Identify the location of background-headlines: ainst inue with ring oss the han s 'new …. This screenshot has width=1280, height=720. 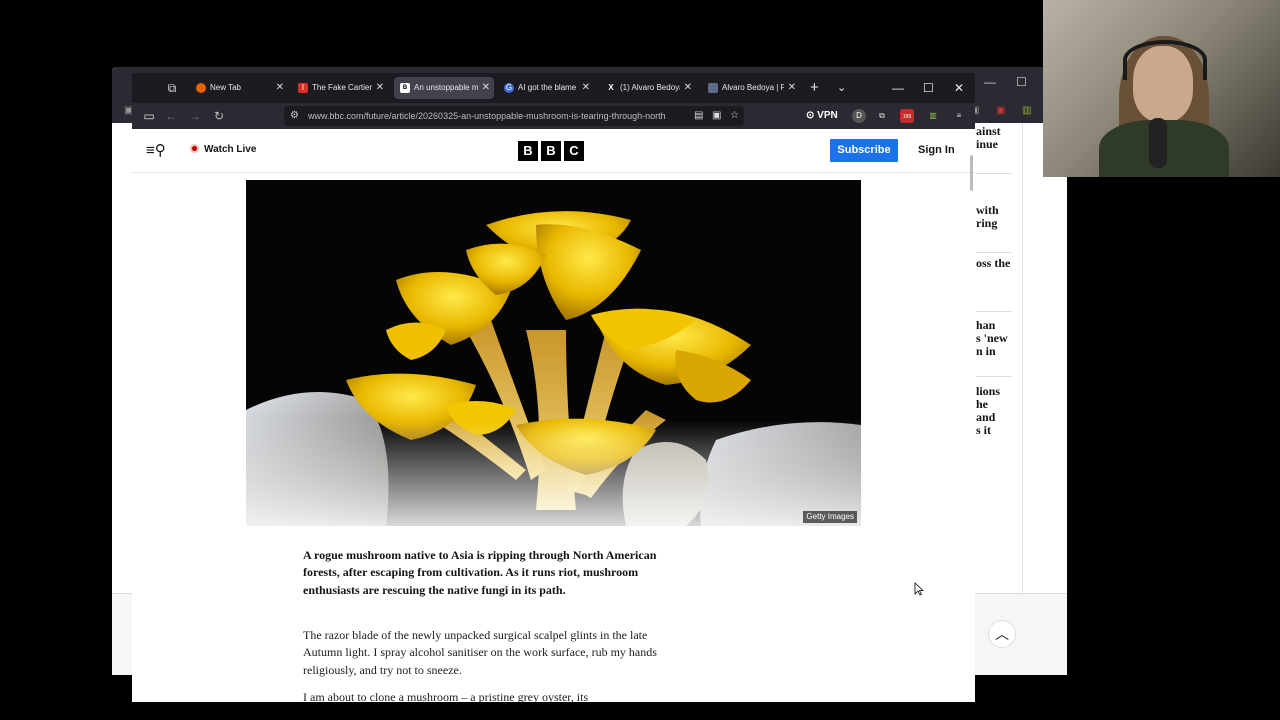
(1020, 358).